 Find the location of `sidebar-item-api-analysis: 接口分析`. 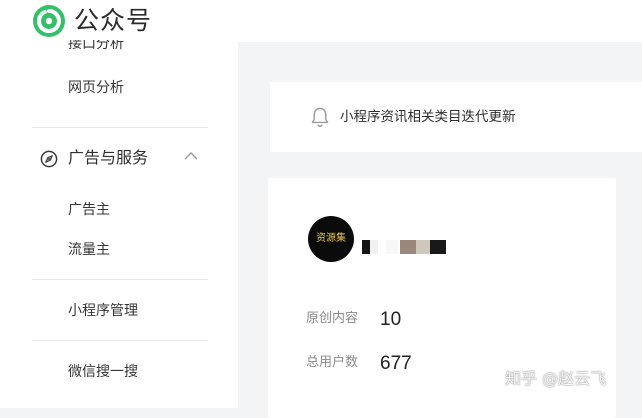

sidebar-item-api-analysis: 接口分析 is located at coordinates (96, 47).